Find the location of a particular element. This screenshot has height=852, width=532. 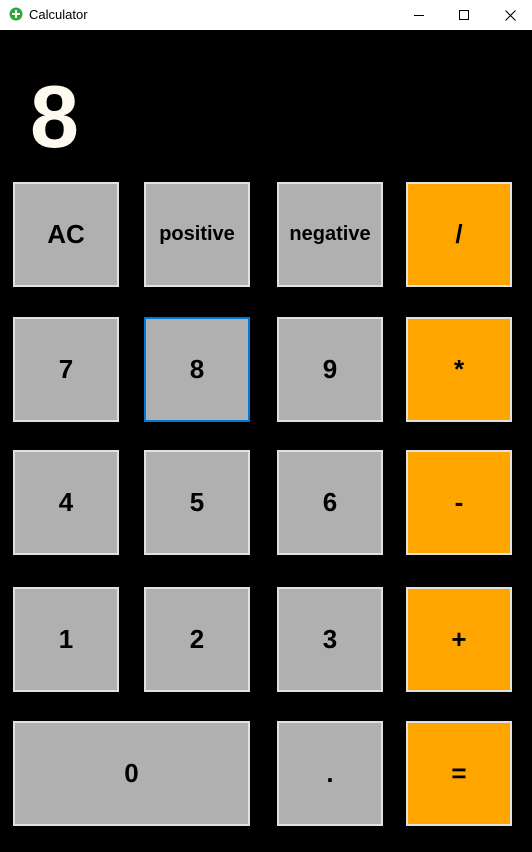

divide-button: / is located at coordinates (459, 234).